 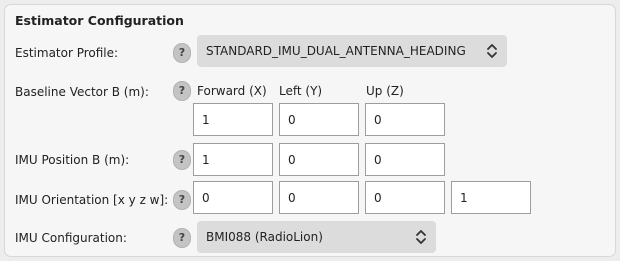 What do you see at coordinates (182, 53) in the screenshot?
I see `estimator-profile-help-button: ?` at bounding box center [182, 53].